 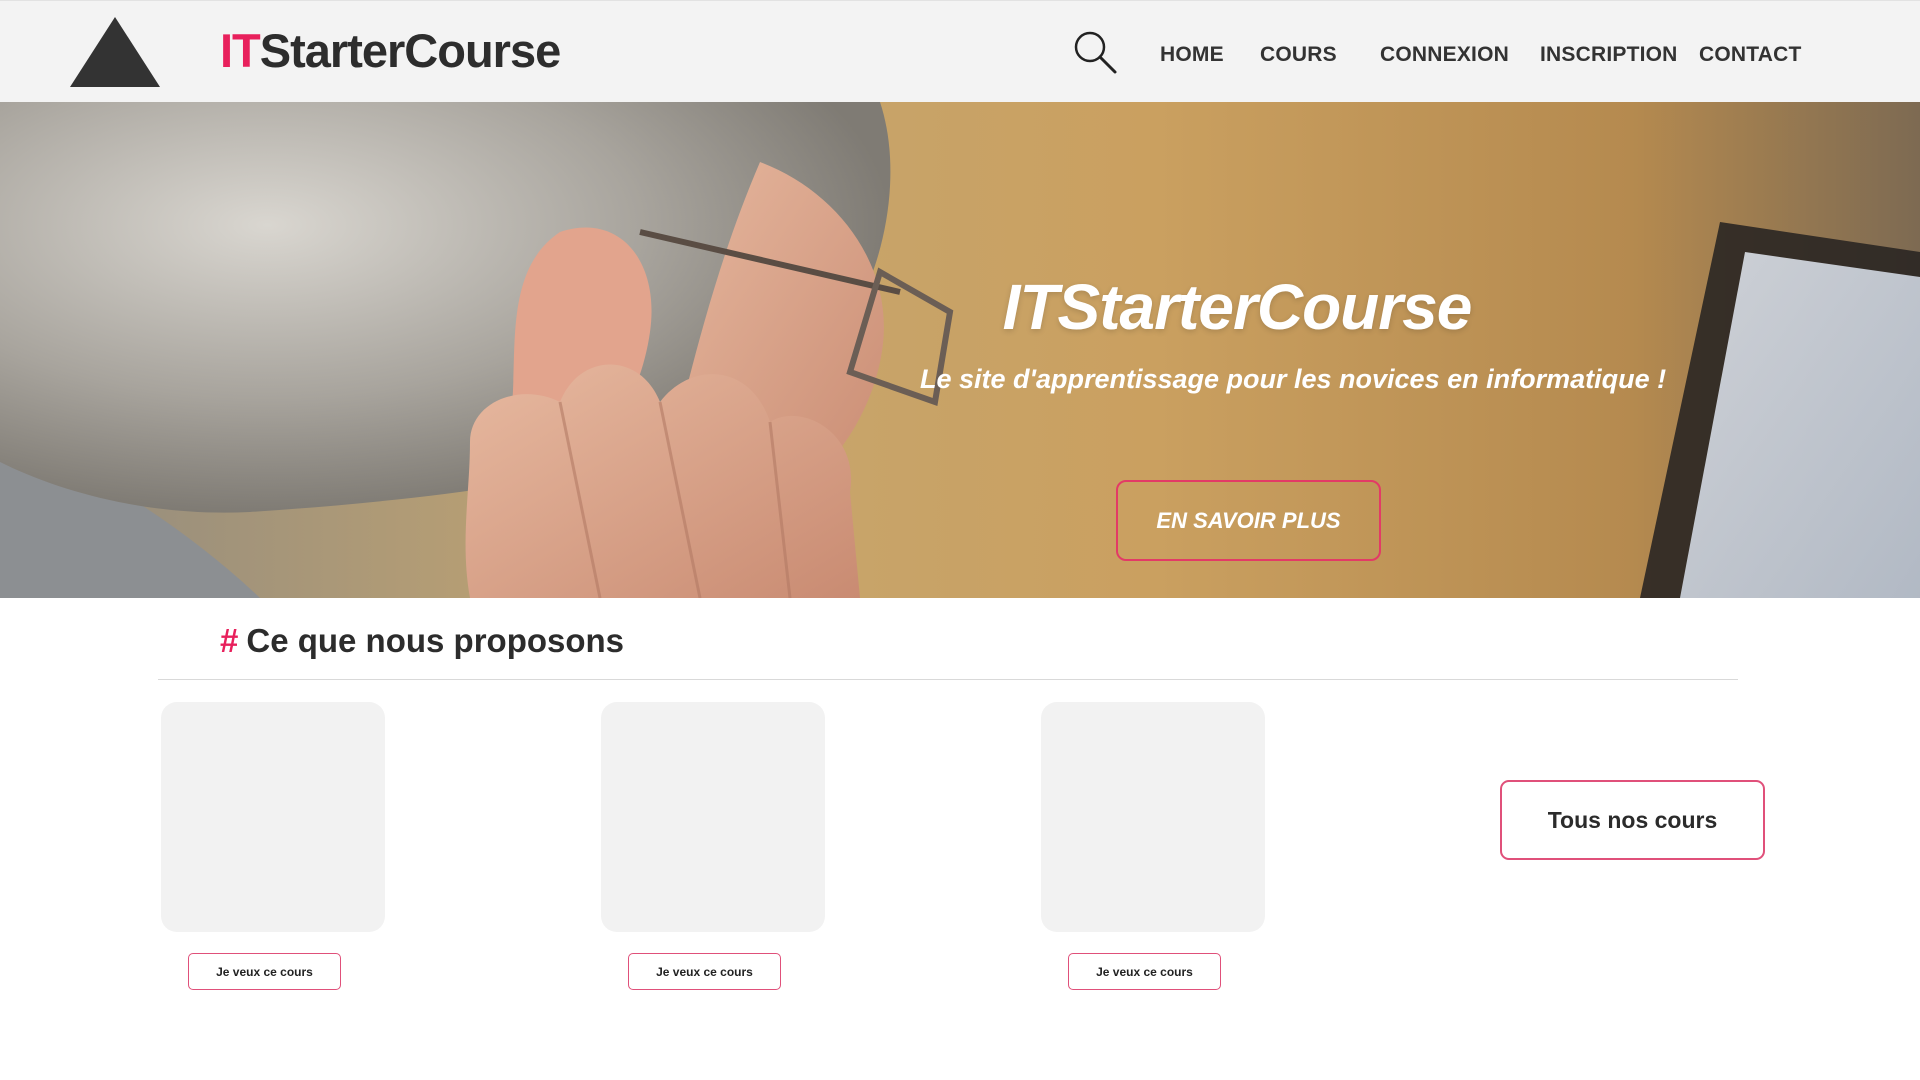 I want to click on section-hash: #, so click(x=229, y=640).